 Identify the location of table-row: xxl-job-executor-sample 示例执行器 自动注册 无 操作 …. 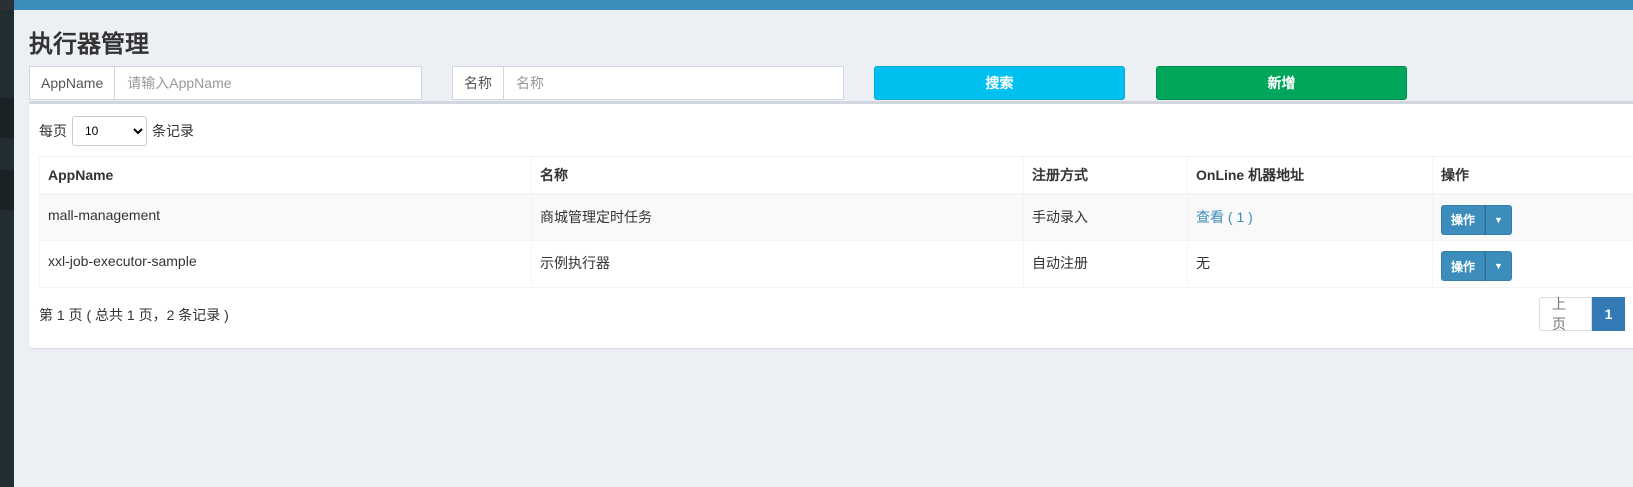
(836, 264).